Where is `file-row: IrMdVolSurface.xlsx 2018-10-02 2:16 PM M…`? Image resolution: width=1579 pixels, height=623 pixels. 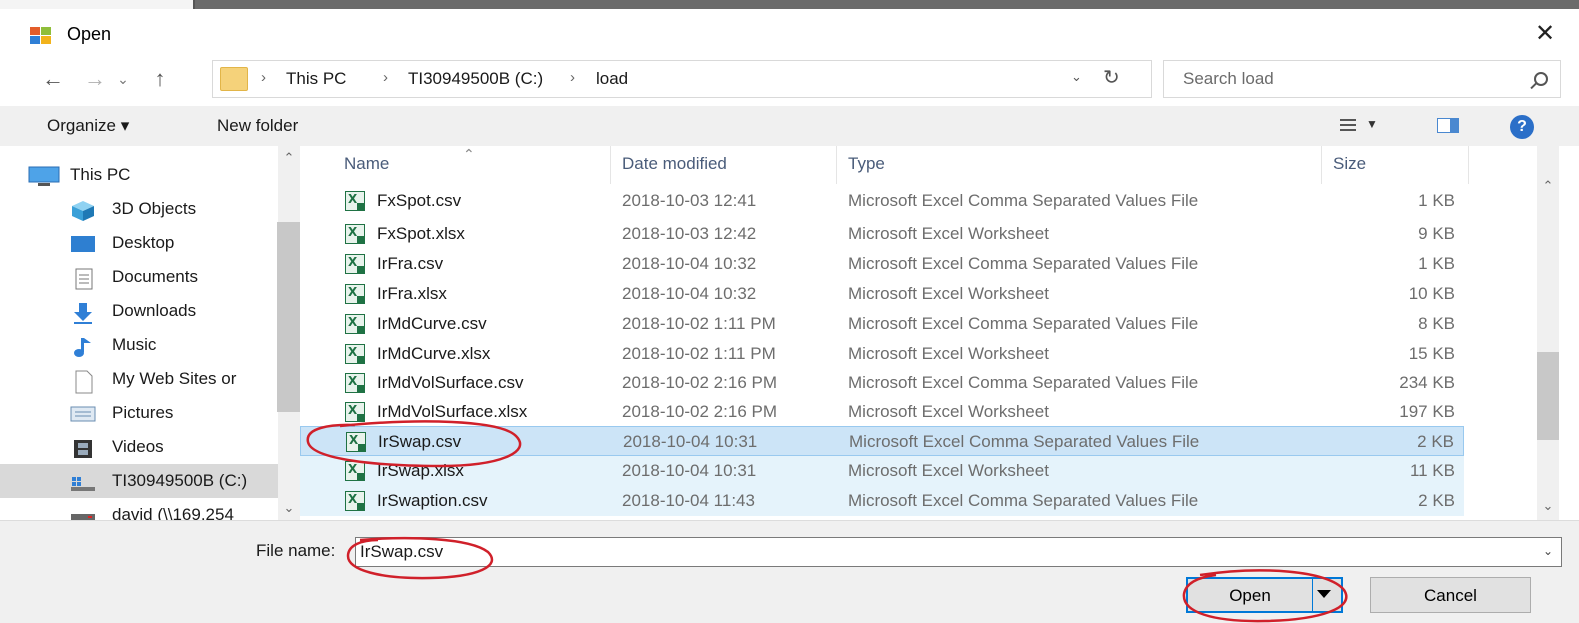 file-row: IrMdVolSurface.xlsx 2018-10-02 2:16 PM M… is located at coordinates (882, 412).